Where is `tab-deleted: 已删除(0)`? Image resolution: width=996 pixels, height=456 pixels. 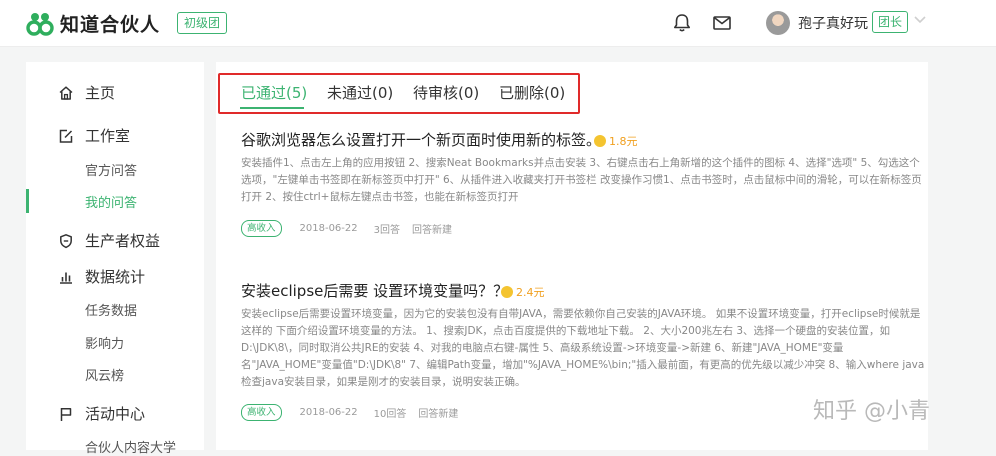
tab-deleted: 已删除(0) is located at coordinates (532, 92).